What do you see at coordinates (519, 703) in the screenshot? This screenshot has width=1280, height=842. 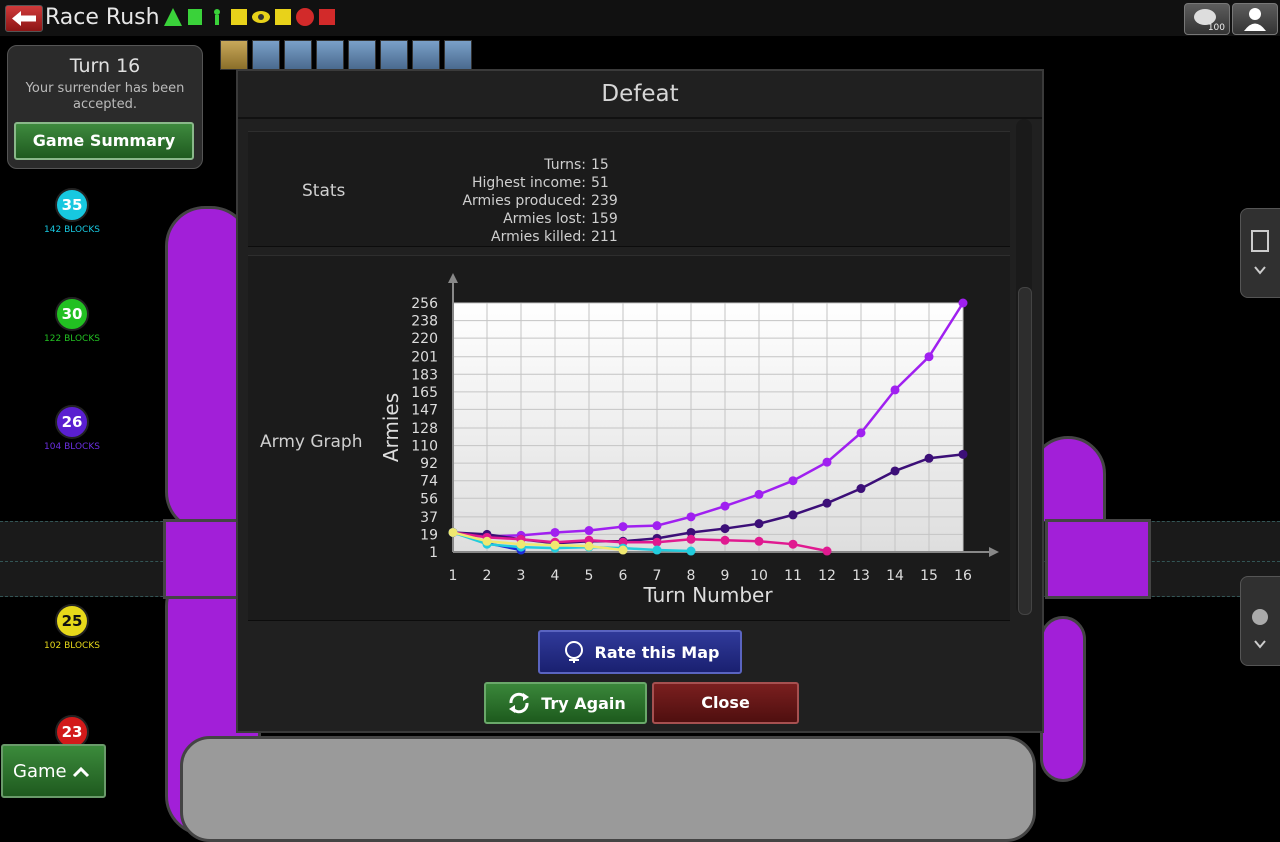 I see `refresh-icon` at bounding box center [519, 703].